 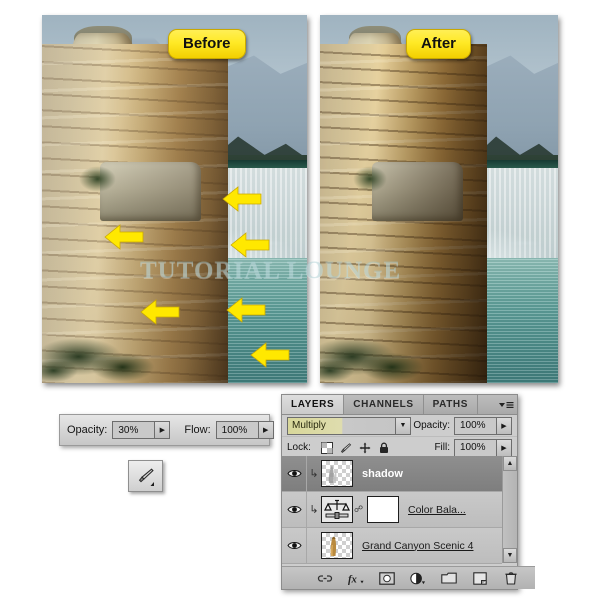 I want to click on visibility-toggle-grand-canyon, so click(x=294, y=545).